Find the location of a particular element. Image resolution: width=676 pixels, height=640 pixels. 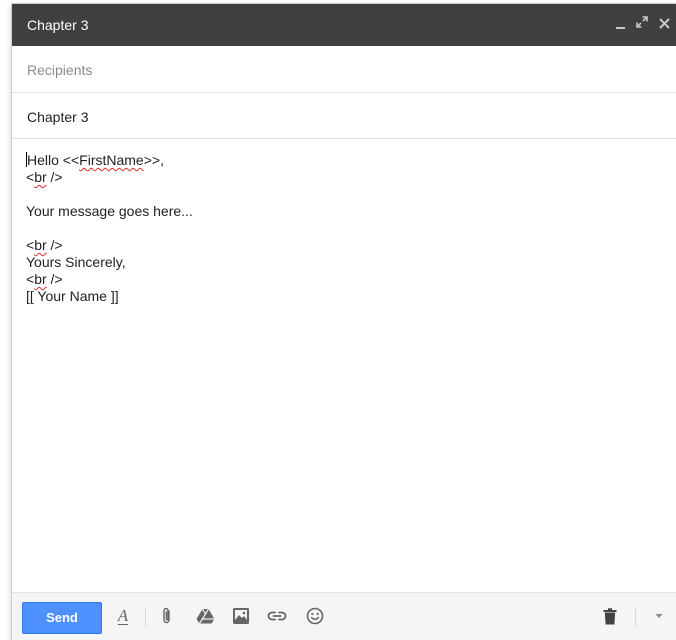

close-icon is located at coordinates (664, 24).